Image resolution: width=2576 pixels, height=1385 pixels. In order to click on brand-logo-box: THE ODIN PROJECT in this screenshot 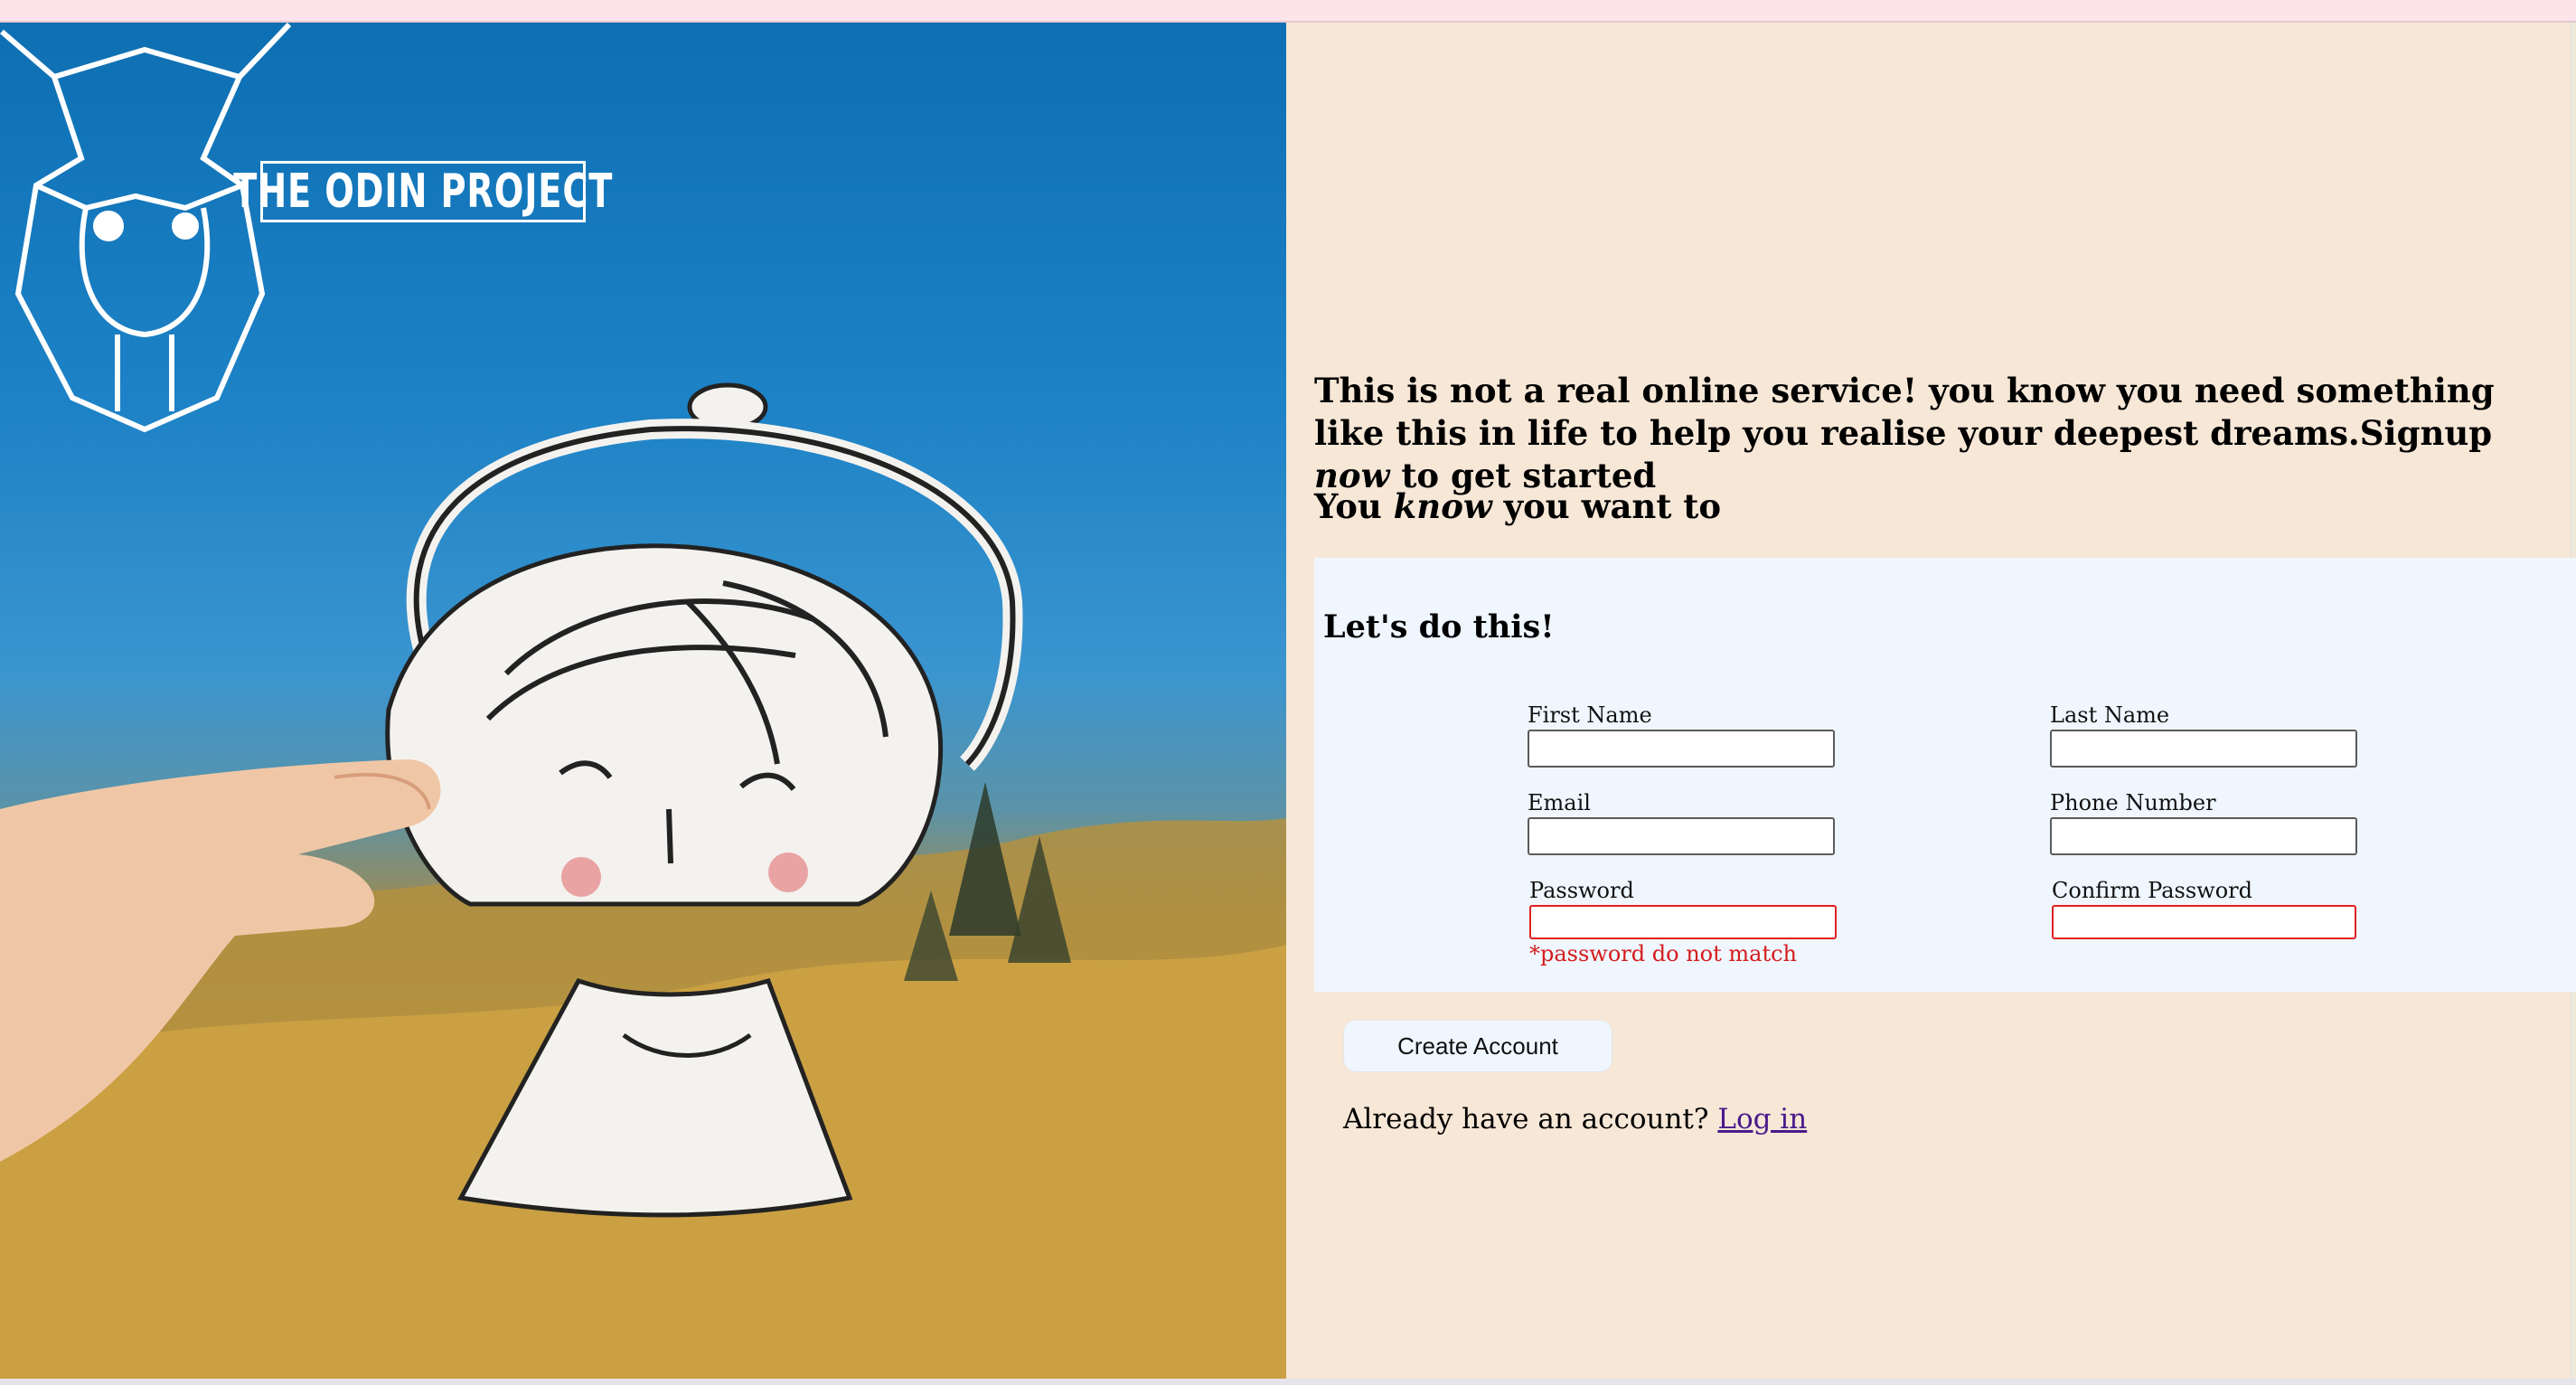, I will do `click(422, 191)`.